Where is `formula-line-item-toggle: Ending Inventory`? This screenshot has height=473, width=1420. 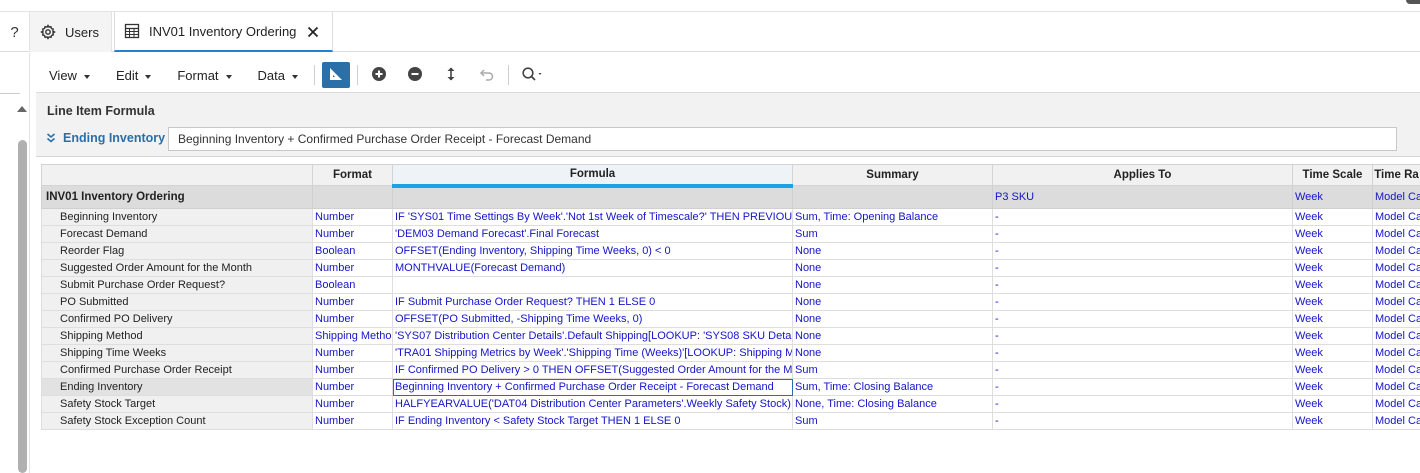 formula-line-item-toggle: Ending Inventory is located at coordinates (105, 138).